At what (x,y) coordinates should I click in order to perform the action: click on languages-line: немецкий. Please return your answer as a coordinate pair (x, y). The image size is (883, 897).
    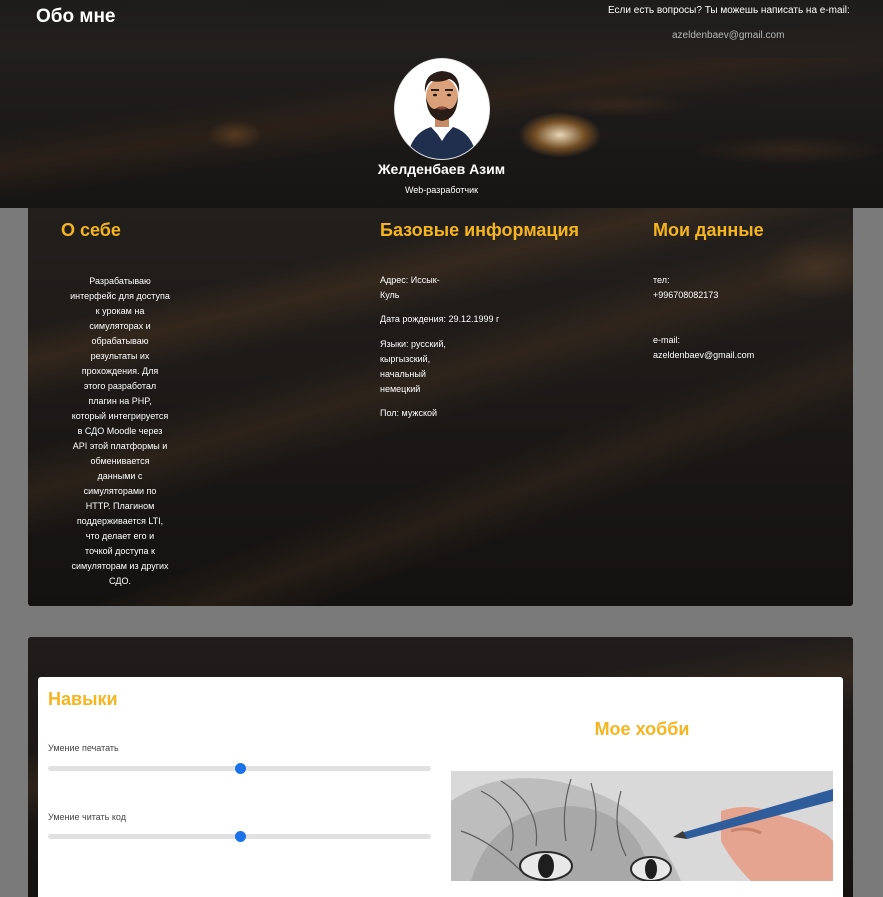
    Looking at the image, I should click on (400, 389).